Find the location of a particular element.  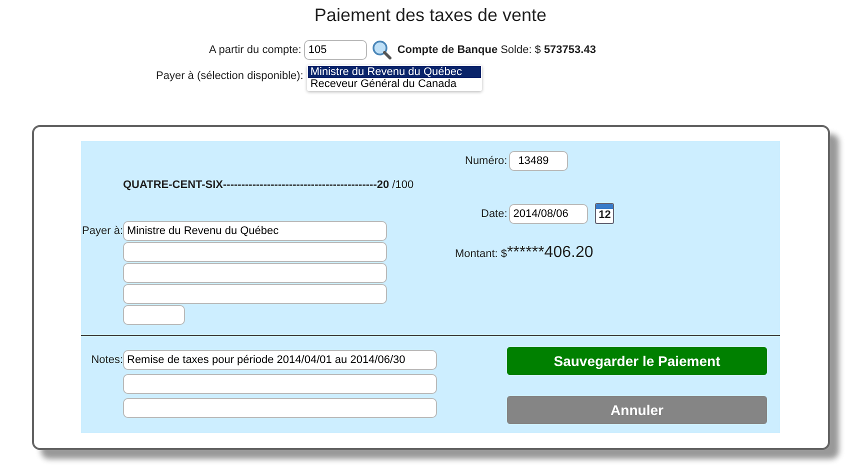

currency-sign: $ is located at coordinates (503, 254).